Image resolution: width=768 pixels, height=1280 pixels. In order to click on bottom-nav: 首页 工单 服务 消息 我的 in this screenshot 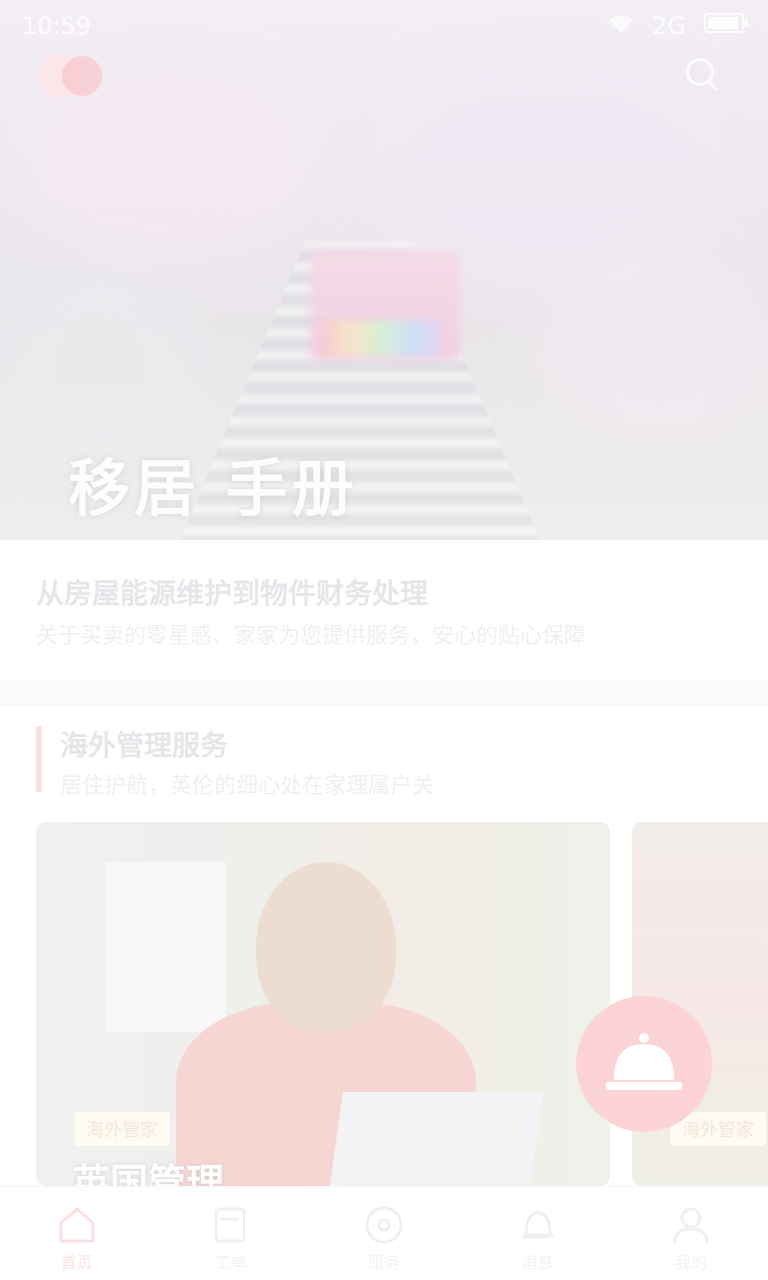, I will do `click(384, 1233)`.